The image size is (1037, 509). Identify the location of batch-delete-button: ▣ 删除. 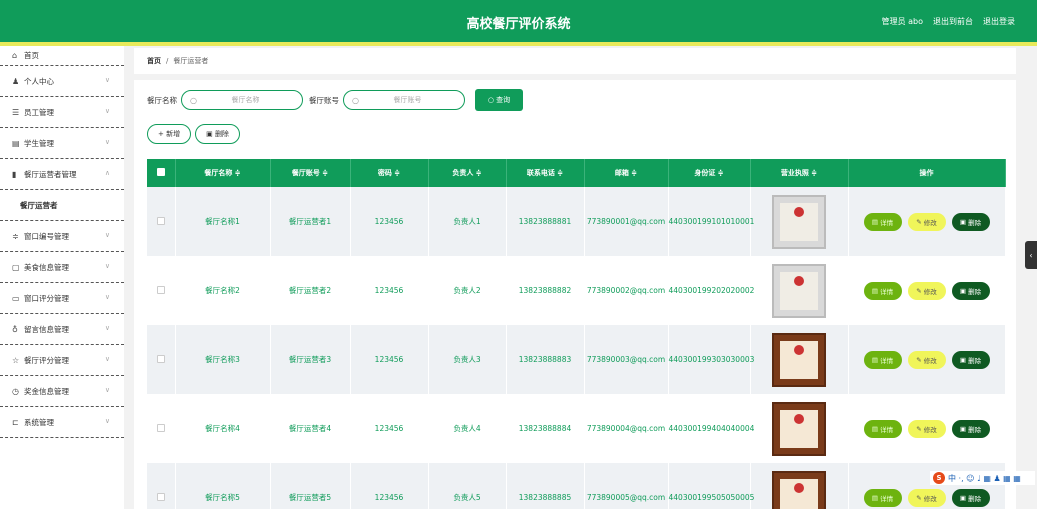
(217, 134).